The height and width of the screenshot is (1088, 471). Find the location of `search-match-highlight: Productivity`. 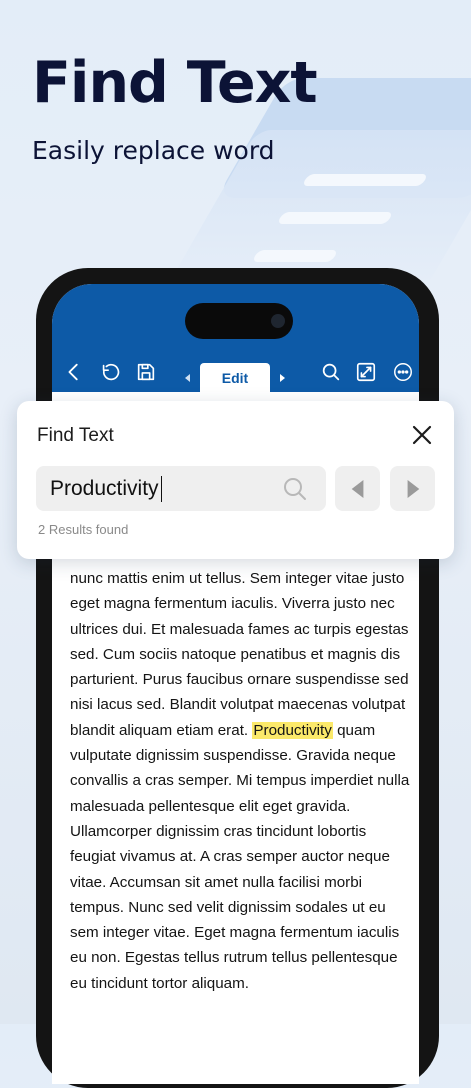

search-match-highlight: Productivity is located at coordinates (292, 730).